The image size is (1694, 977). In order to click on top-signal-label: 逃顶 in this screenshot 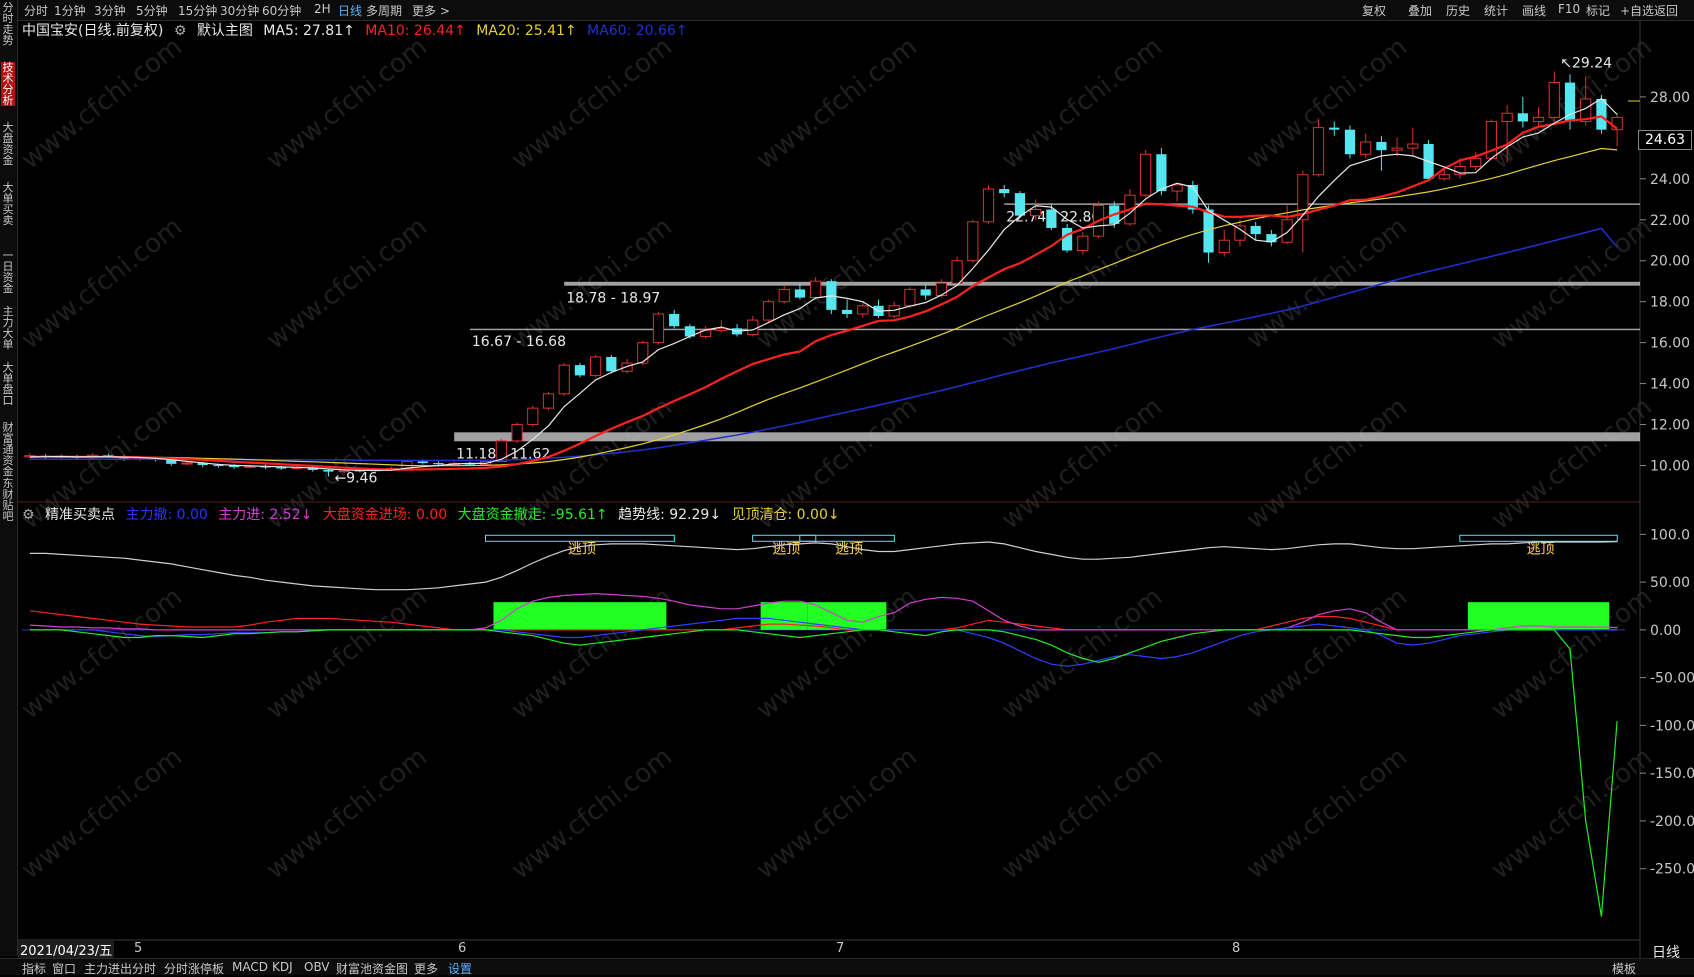, I will do `click(1541, 549)`.